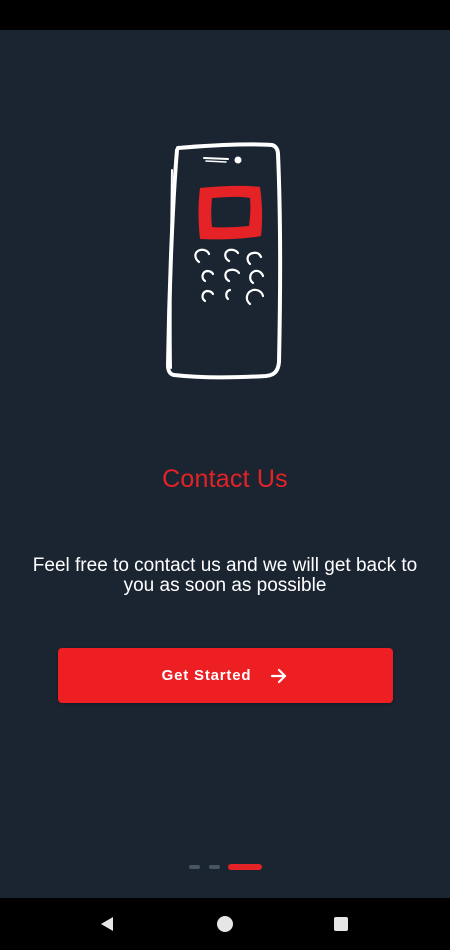 Image resolution: width=450 pixels, height=950 pixels. Describe the element at coordinates (225, 479) in the screenshot. I see `page-title: Contact Us` at that location.